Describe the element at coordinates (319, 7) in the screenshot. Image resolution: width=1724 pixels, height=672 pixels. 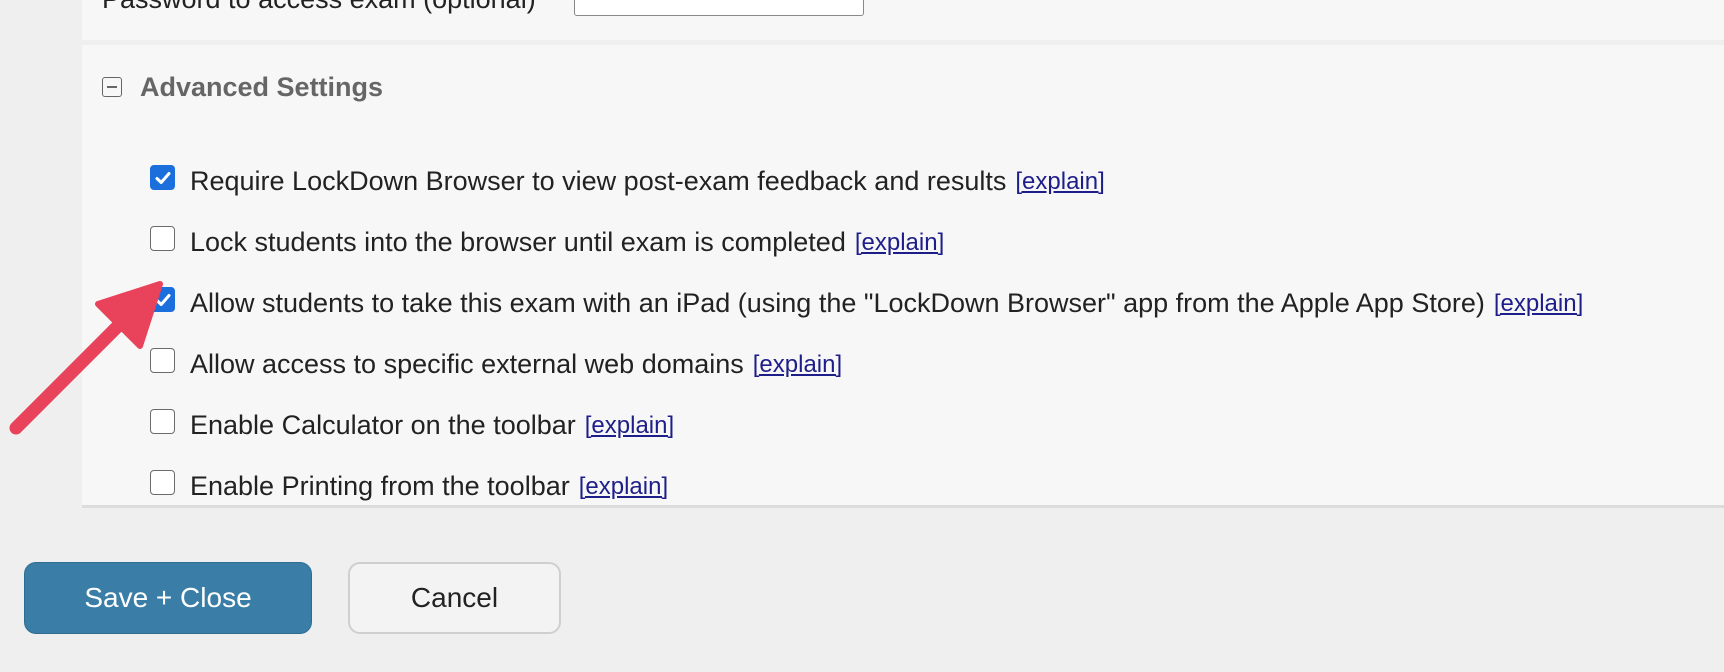
I see `password-label: Password to access exam (optional)` at that location.